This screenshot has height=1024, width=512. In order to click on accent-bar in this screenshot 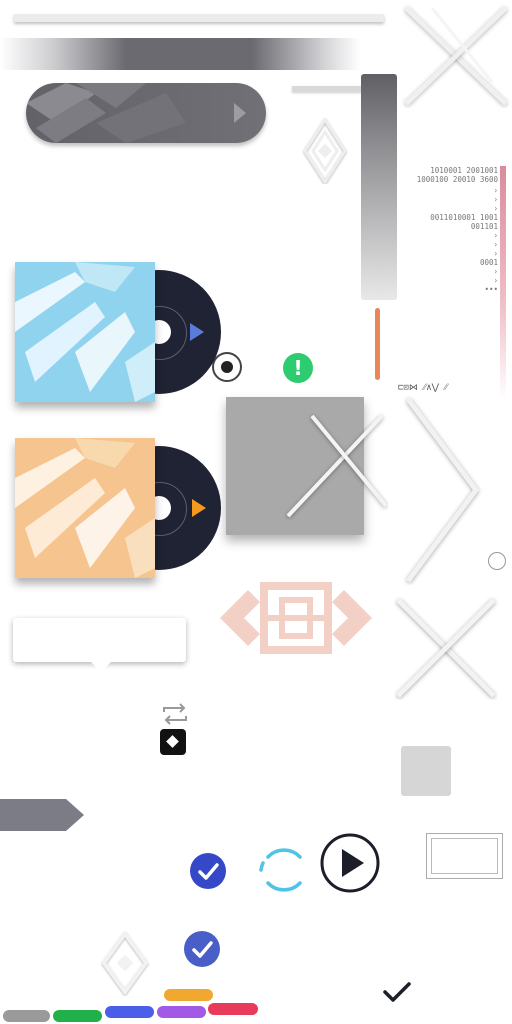, I will do `click(503, 283)`.